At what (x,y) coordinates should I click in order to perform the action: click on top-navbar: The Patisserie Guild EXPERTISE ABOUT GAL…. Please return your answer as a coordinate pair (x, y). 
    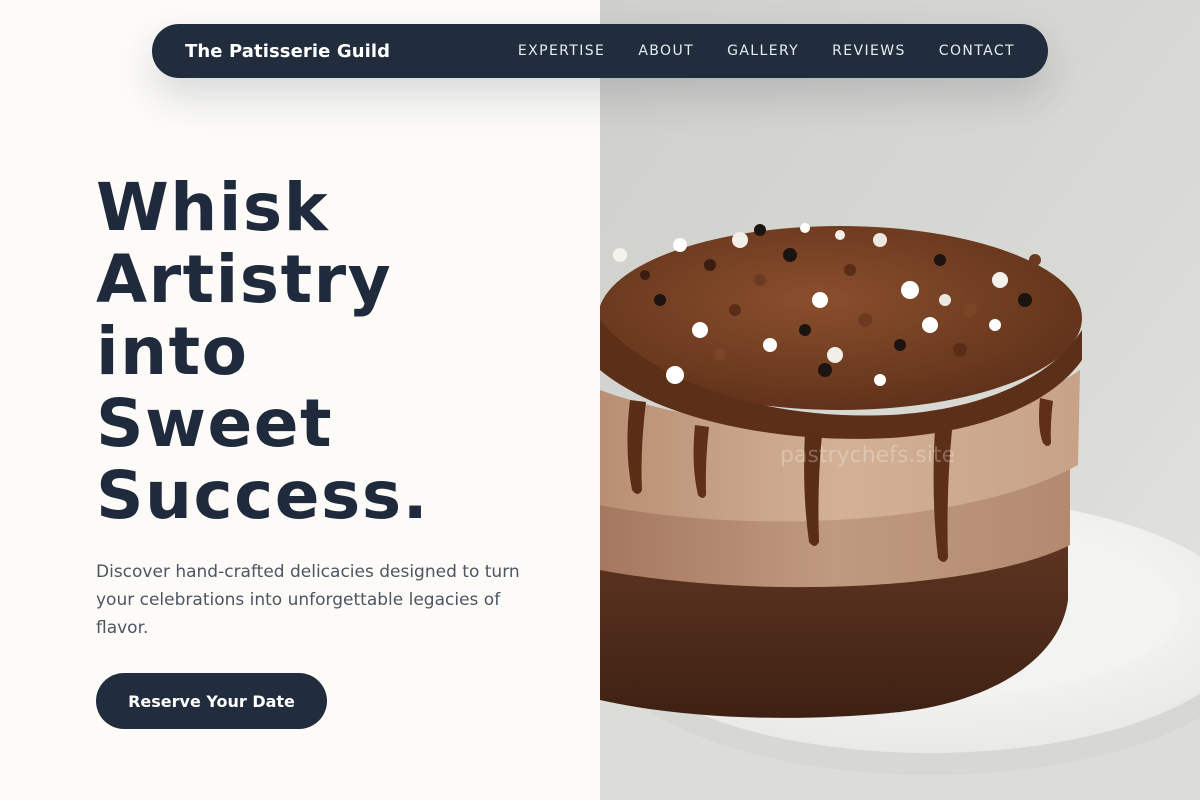
    Looking at the image, I should click on (600, 51).